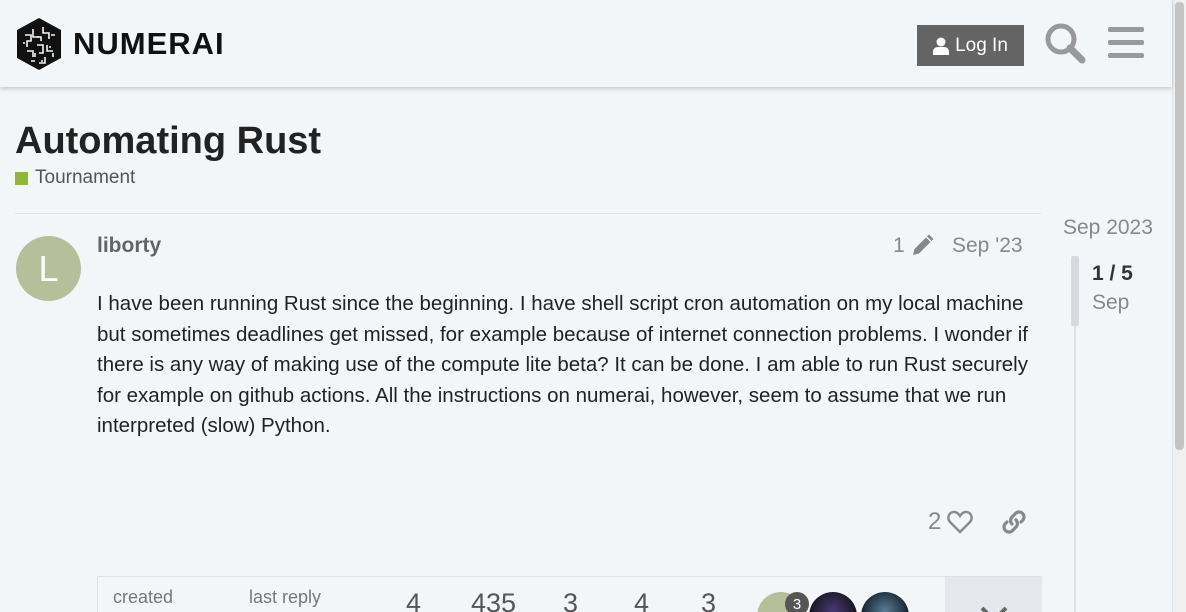  I want to click on page-scrollbar, so click(1179, 306).